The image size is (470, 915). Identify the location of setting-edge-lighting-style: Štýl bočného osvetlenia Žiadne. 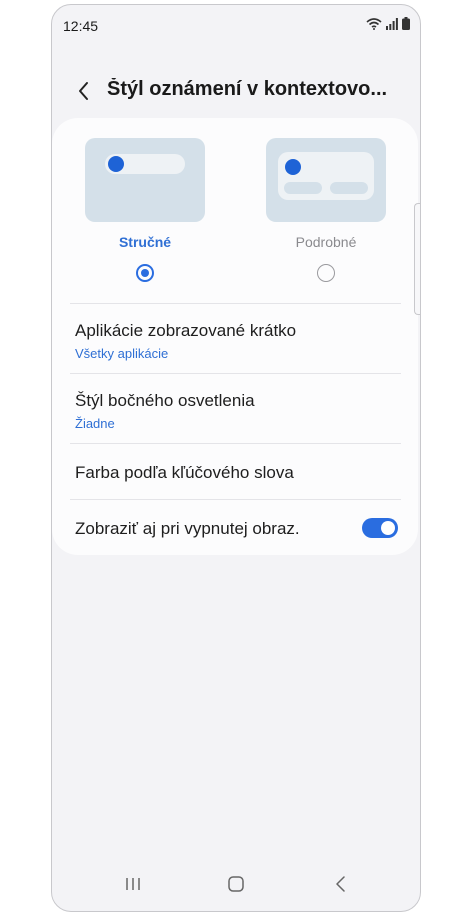
(240, 411).